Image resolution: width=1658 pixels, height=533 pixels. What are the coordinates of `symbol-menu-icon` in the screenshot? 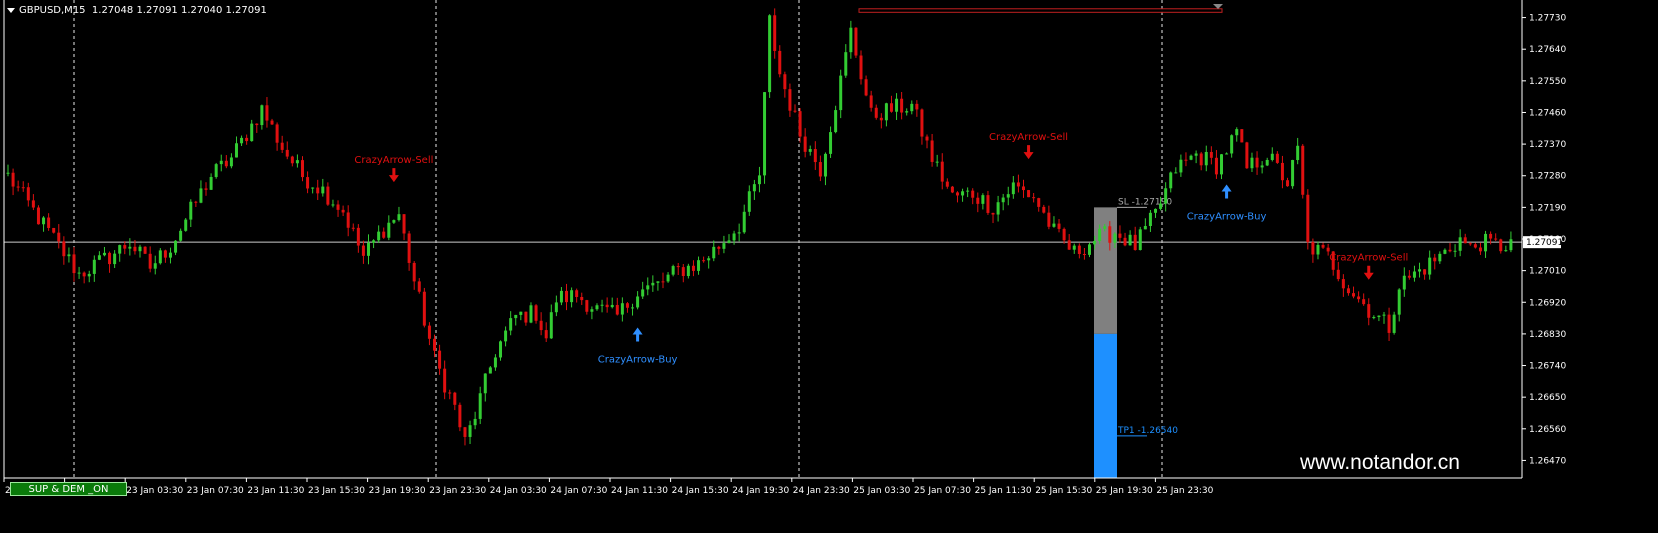 It's located at (11, 10).